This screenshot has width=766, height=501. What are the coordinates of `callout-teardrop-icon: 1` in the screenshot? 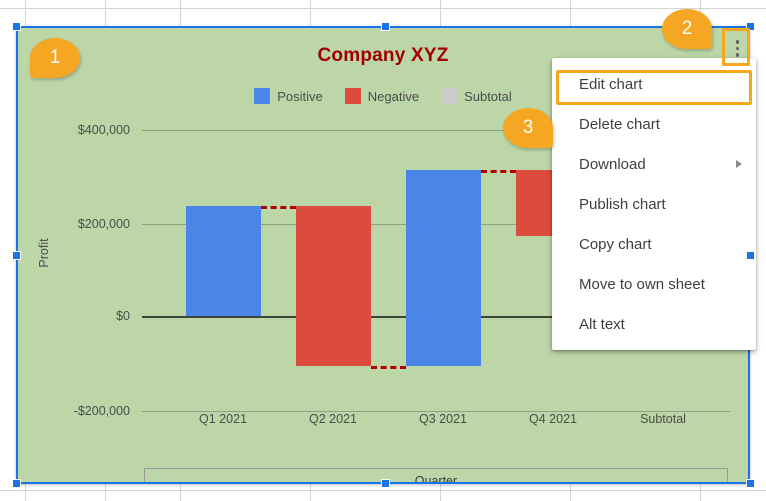 It's located at (55, 58).